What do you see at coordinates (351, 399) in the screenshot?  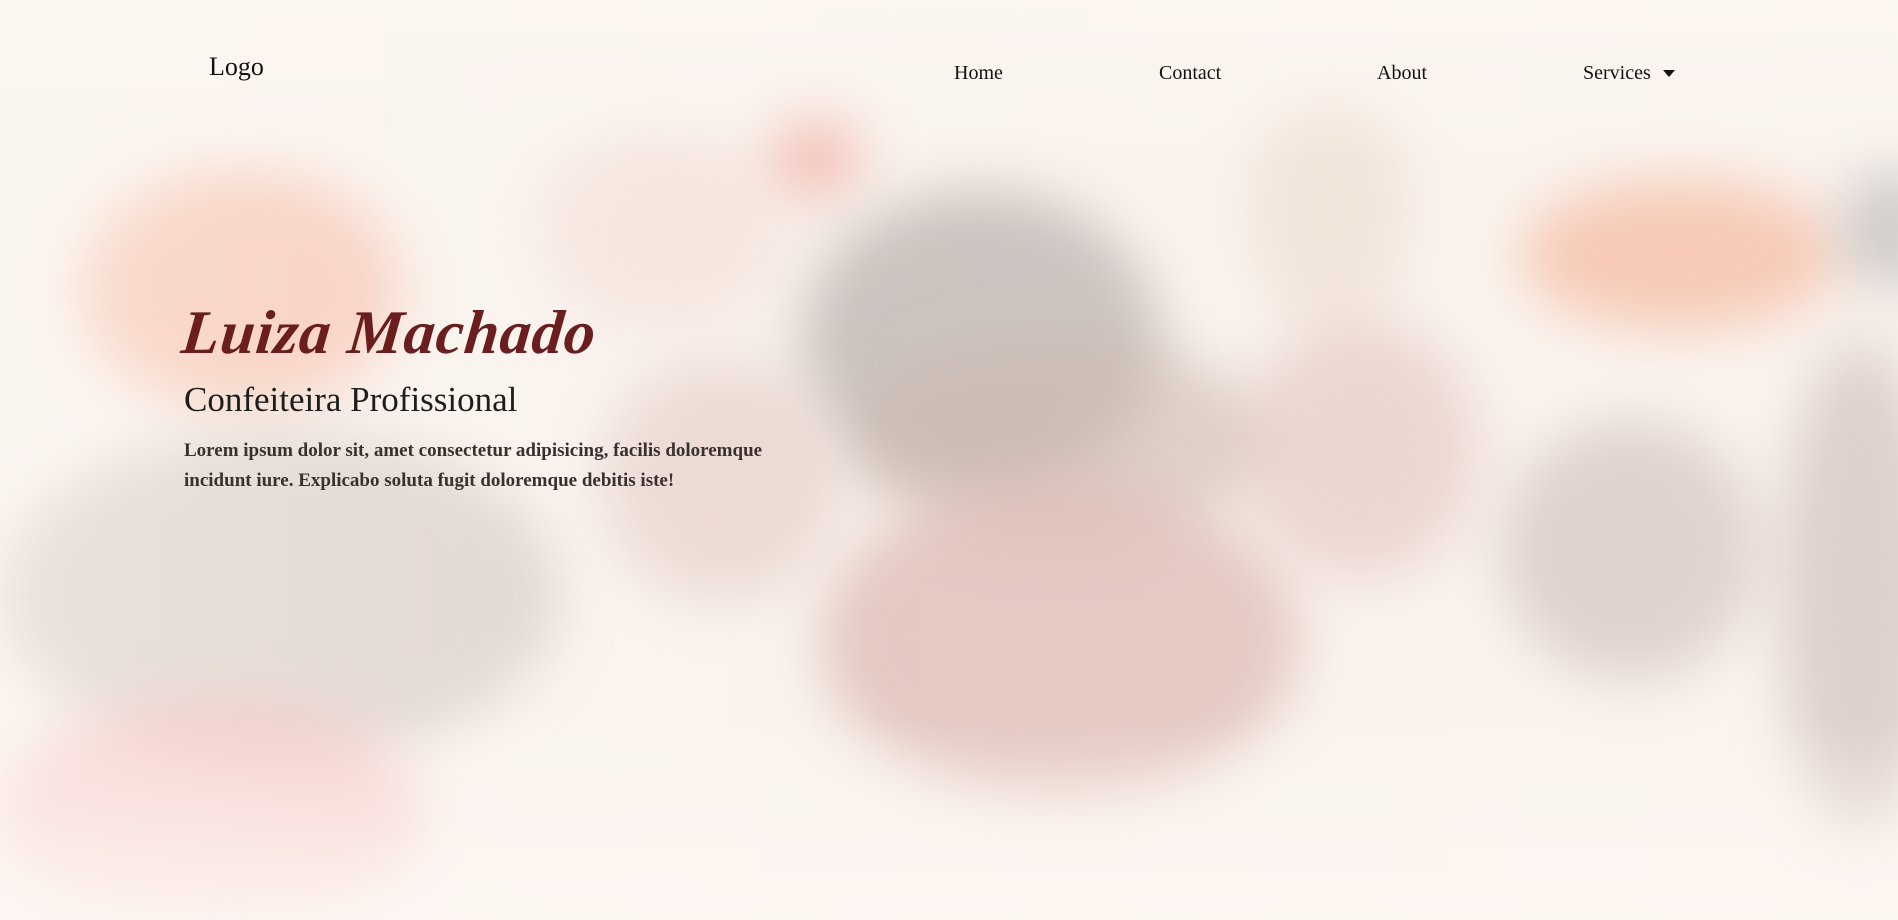 I see `hero-role: Confeiteira Profissional` at bounding box center [351, 399].